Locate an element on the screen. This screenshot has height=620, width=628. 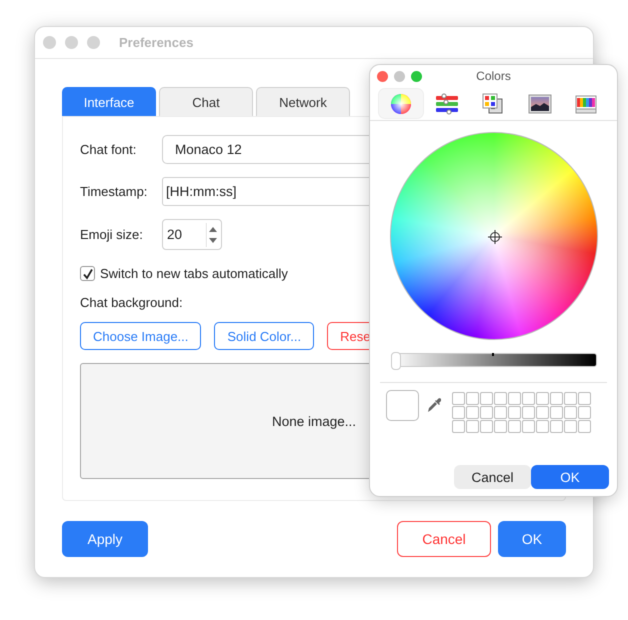
tab: Network is located at coordinates (303, 101).